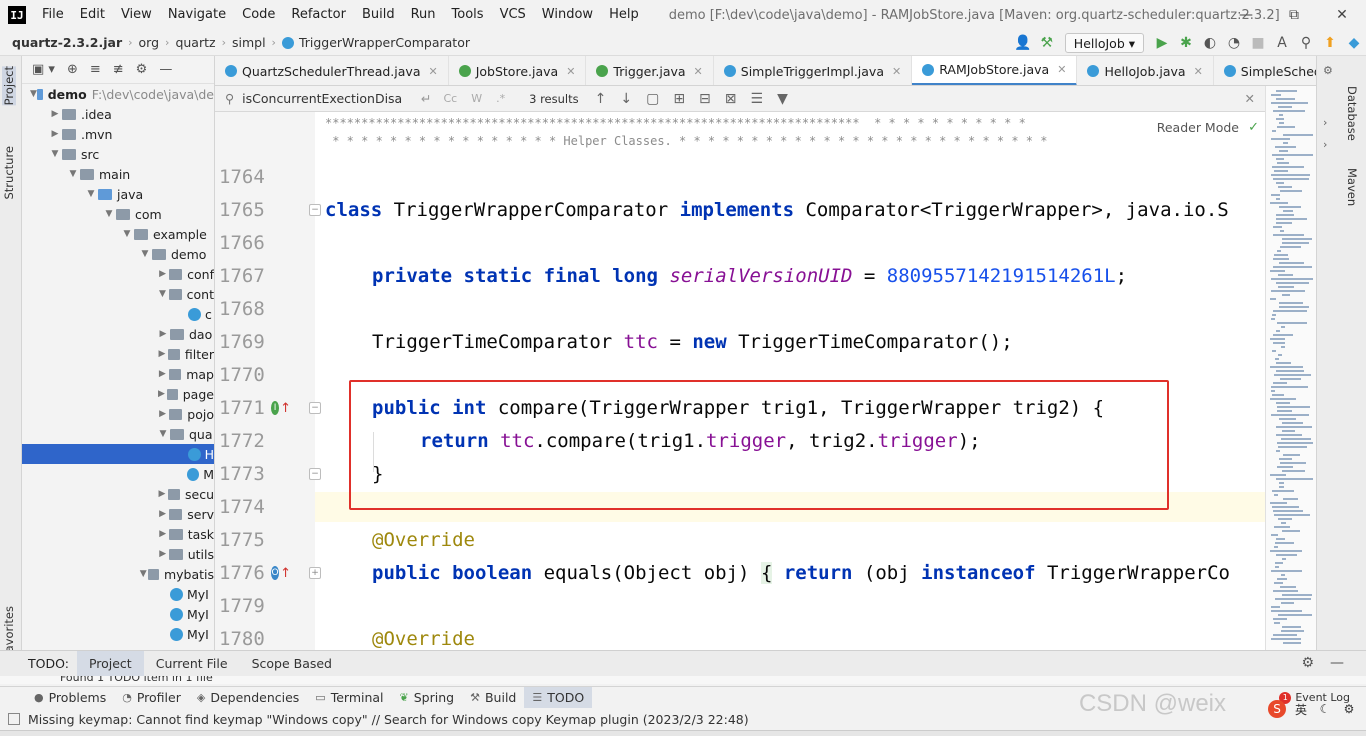  I want to click on profile-icon: ◔, so click(1234, 43).